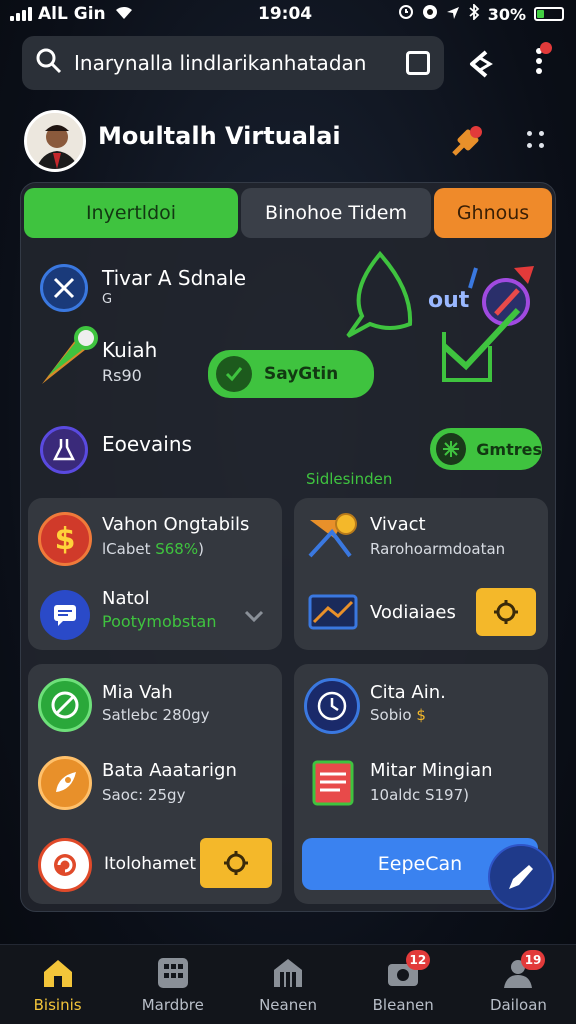 The height and width of the screenshot is (1024, 576). Describe the element at coordinates (398, 524) in the screenshot. I see `card-title: Vivact` at that location.